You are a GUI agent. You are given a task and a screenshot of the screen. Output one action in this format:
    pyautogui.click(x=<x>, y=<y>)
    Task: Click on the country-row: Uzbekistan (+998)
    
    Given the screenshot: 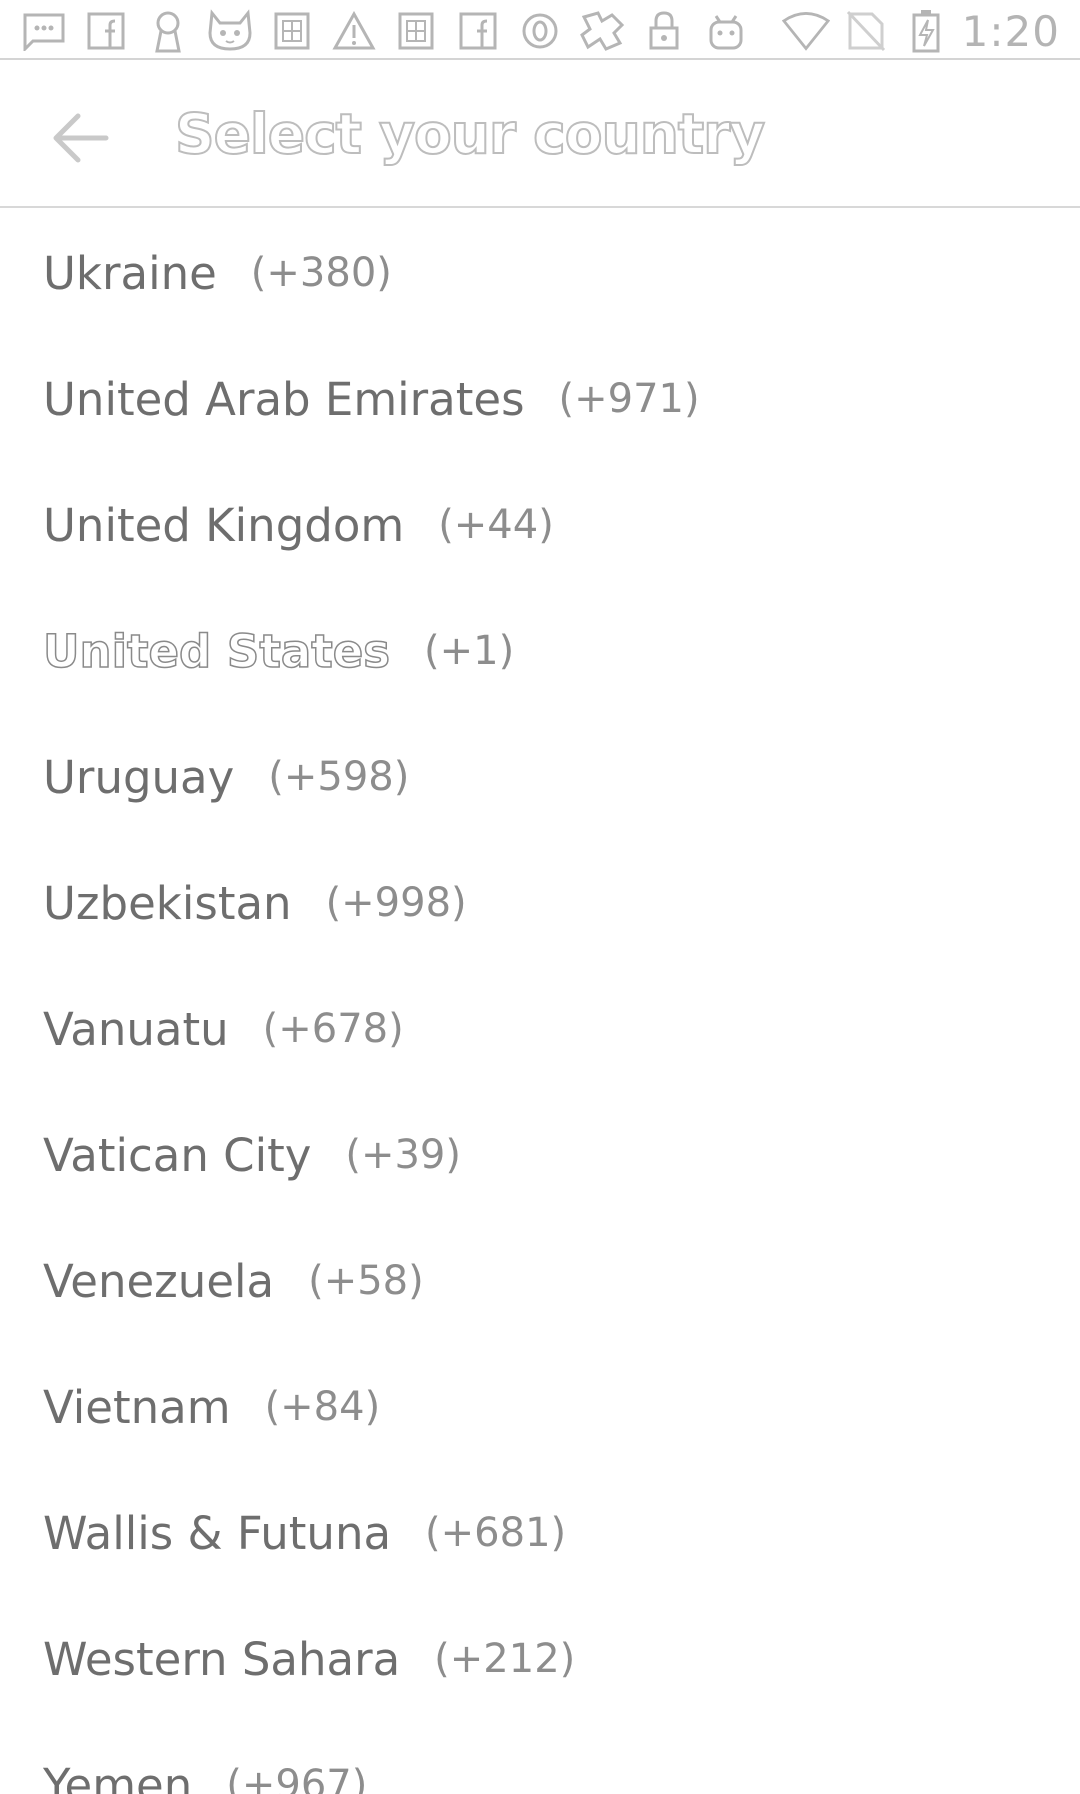 What is the action you would take?
    pyautogui.click(x=540, y=903)
    